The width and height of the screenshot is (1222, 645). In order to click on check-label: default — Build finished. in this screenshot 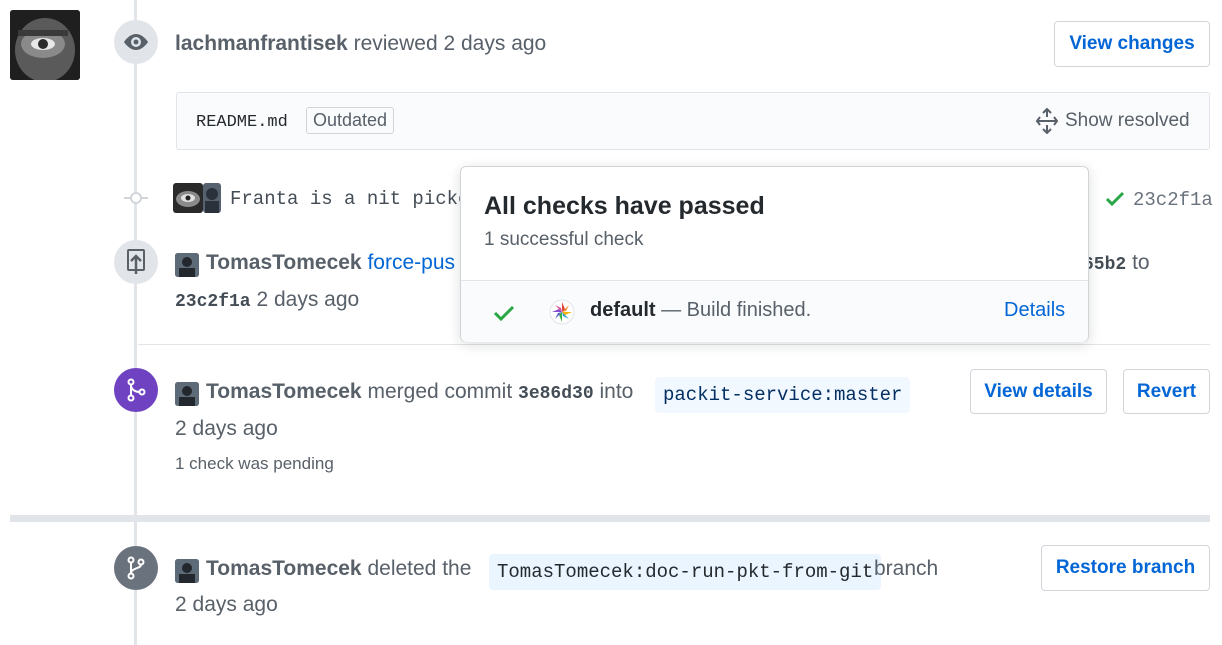, I will do `click(700, 310)`.